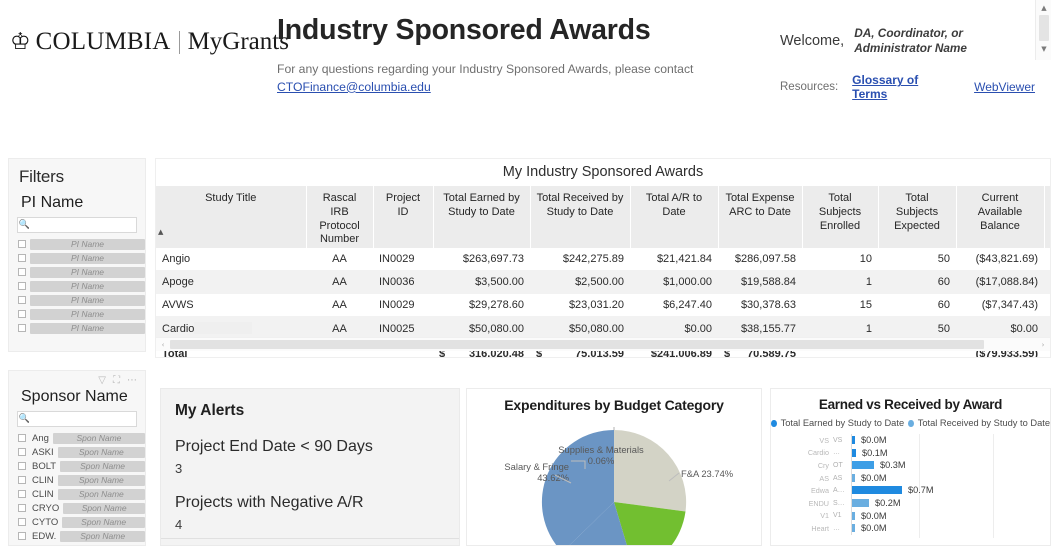 Image resolution: width=1051 pixels, height=546 pixels. I want to click on search-icon: 🔍, so click(24, 225).